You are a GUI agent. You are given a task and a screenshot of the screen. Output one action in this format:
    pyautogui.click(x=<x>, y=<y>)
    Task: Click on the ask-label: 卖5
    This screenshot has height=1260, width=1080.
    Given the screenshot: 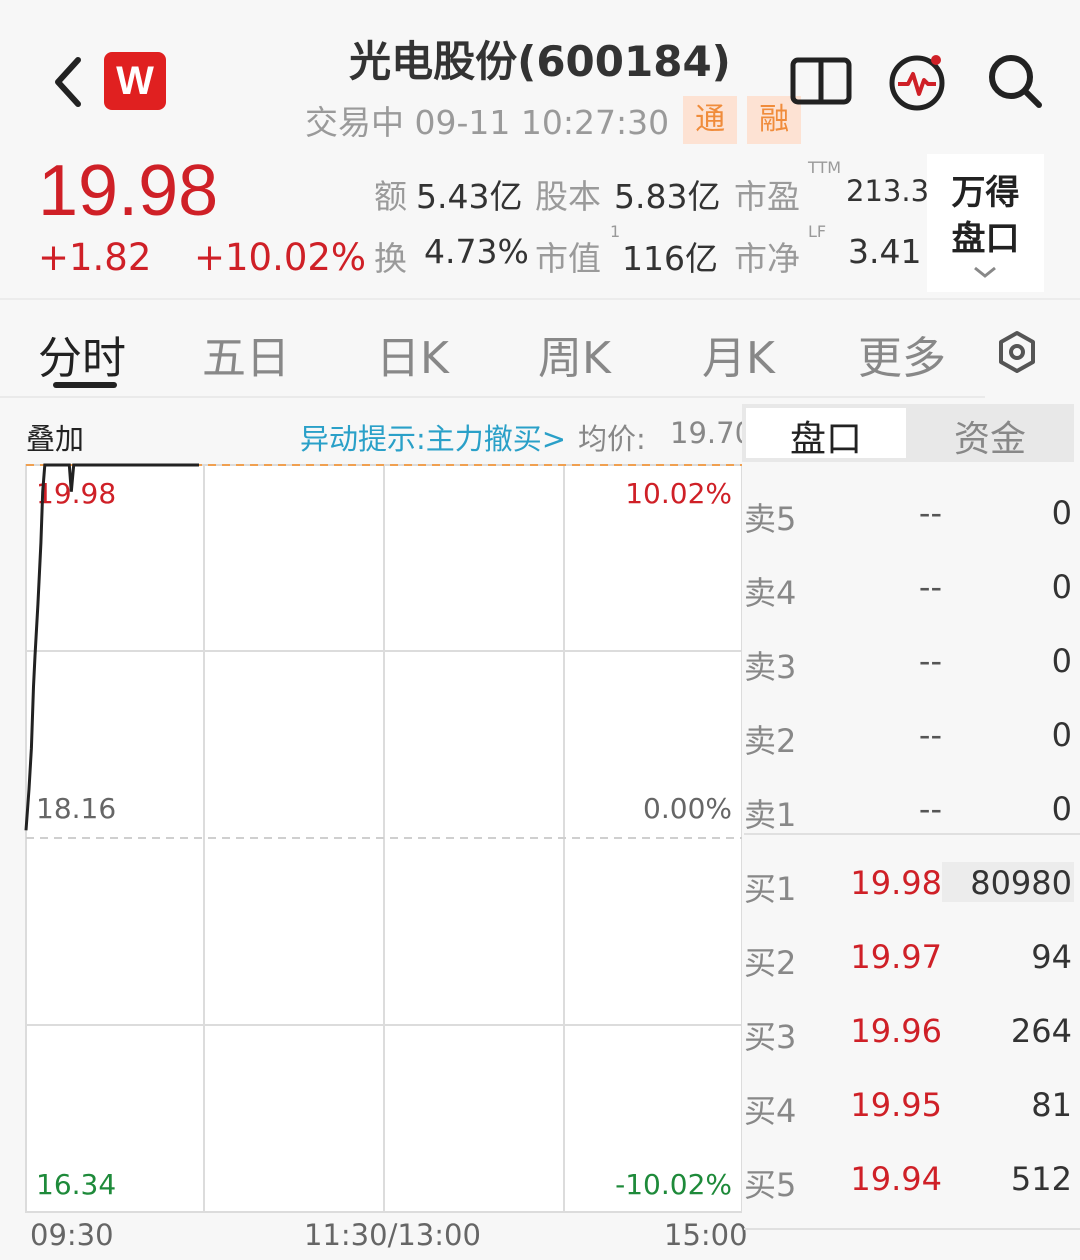 What is the action you would take?
    pyautogui.click(x=770, y=519)
    